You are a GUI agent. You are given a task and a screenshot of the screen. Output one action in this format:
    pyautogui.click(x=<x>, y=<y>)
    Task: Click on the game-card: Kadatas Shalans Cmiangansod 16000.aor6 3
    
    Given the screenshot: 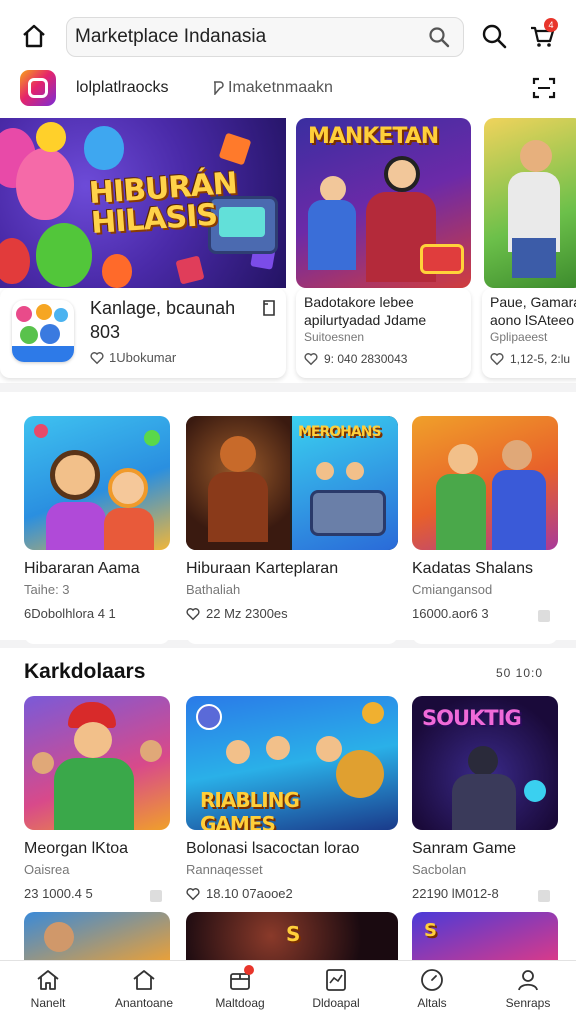 What is the action you would take?
    pyautogui.click(x=485, y=530)
    